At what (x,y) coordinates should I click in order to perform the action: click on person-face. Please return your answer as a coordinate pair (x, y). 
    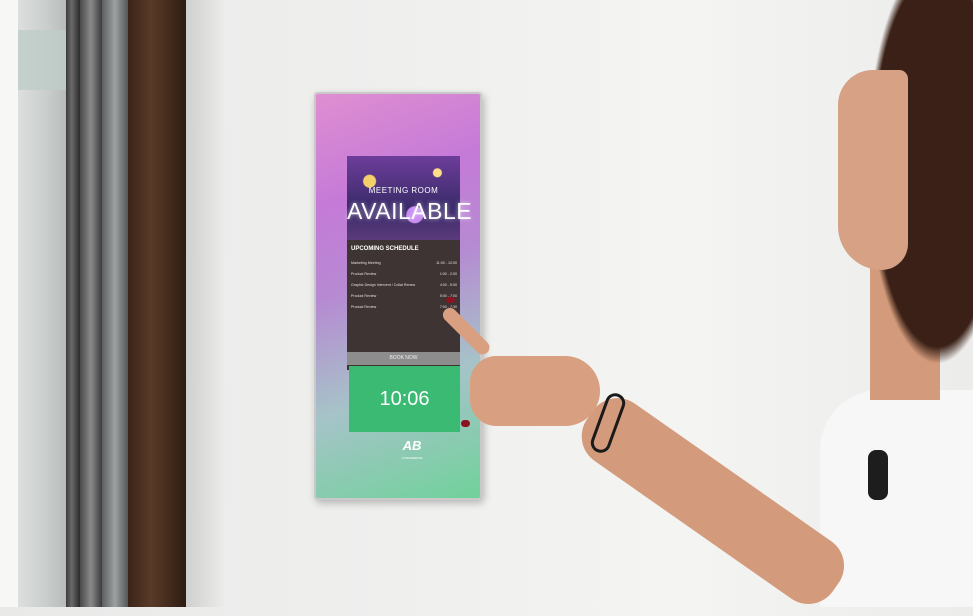
    Looking at the image, I should click on (873, 170).